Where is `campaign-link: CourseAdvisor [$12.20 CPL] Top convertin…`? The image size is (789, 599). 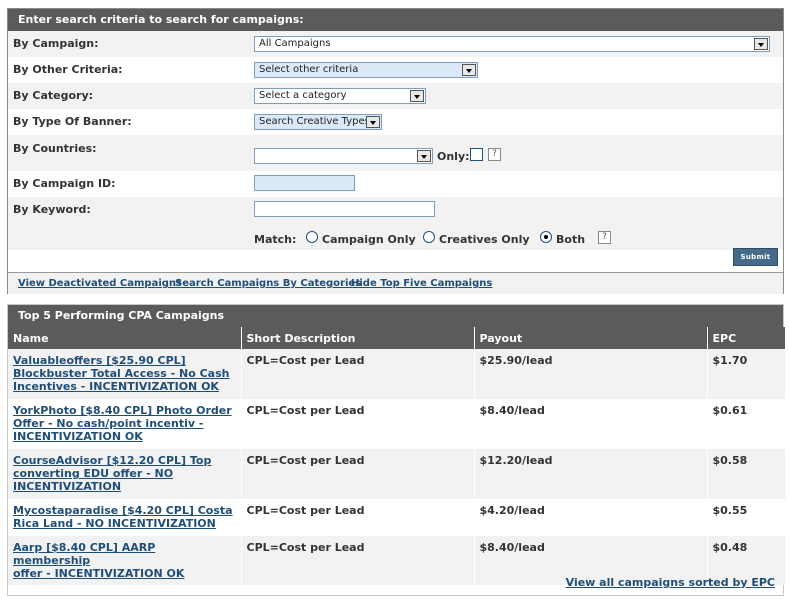 campaign-link: CourseAdvisor [$12.20 CPL] Top convertin… is located at coordinates (112, 473).